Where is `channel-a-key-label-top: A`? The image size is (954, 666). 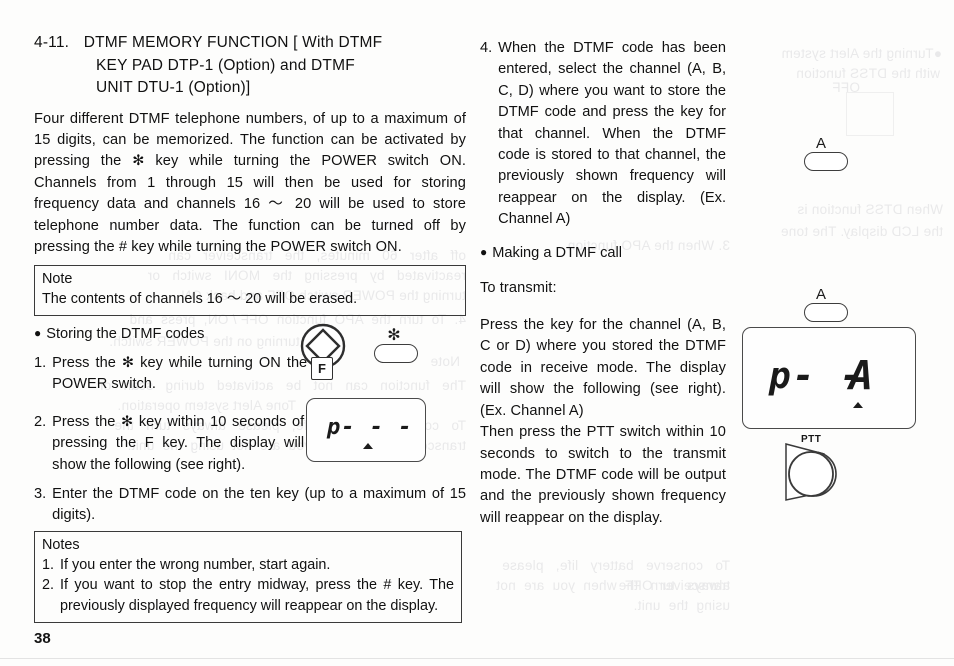
channel-a-key-label-top: A is located at coordinates (820, 143).